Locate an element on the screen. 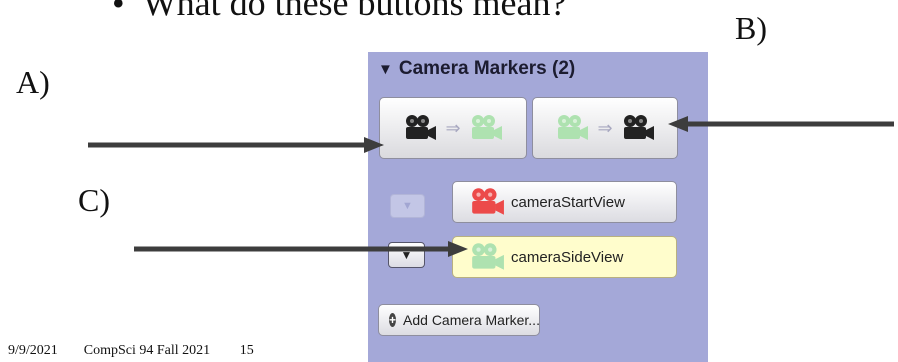  camera-icon-red is located at coordinates (488, 201).